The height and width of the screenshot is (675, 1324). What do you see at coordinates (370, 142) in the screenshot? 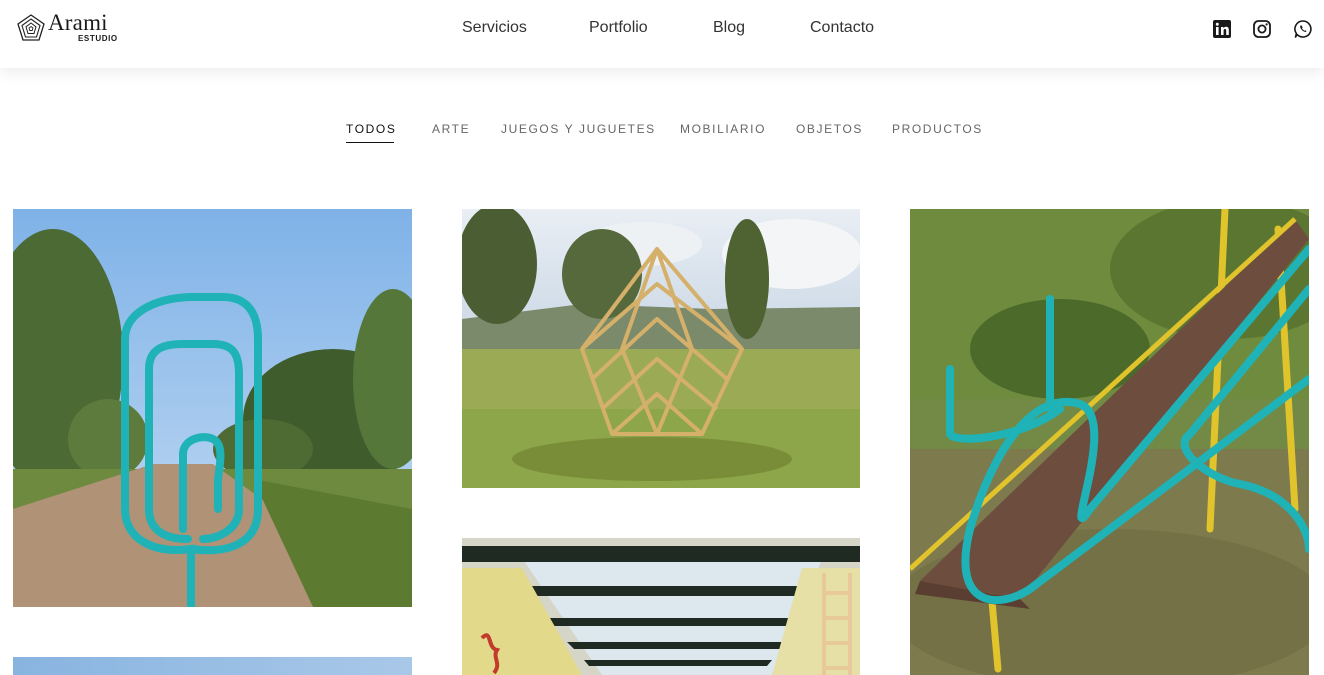
I see `active-filter-underline` at bounding box center [370, 142].